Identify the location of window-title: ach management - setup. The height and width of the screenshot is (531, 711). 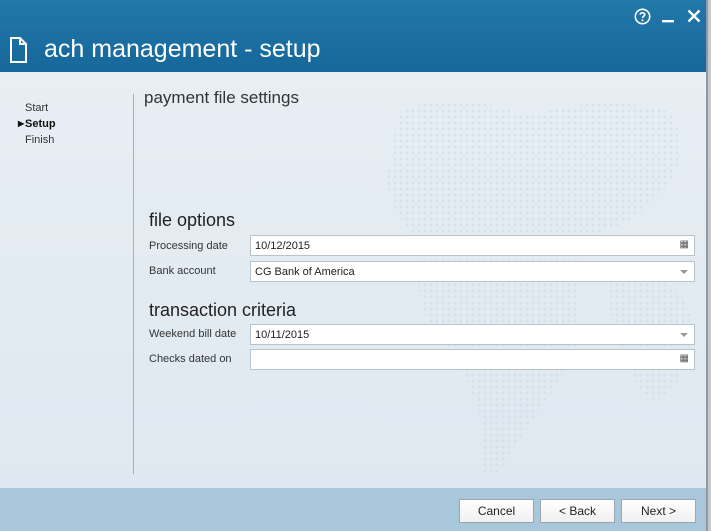
(182, 49).